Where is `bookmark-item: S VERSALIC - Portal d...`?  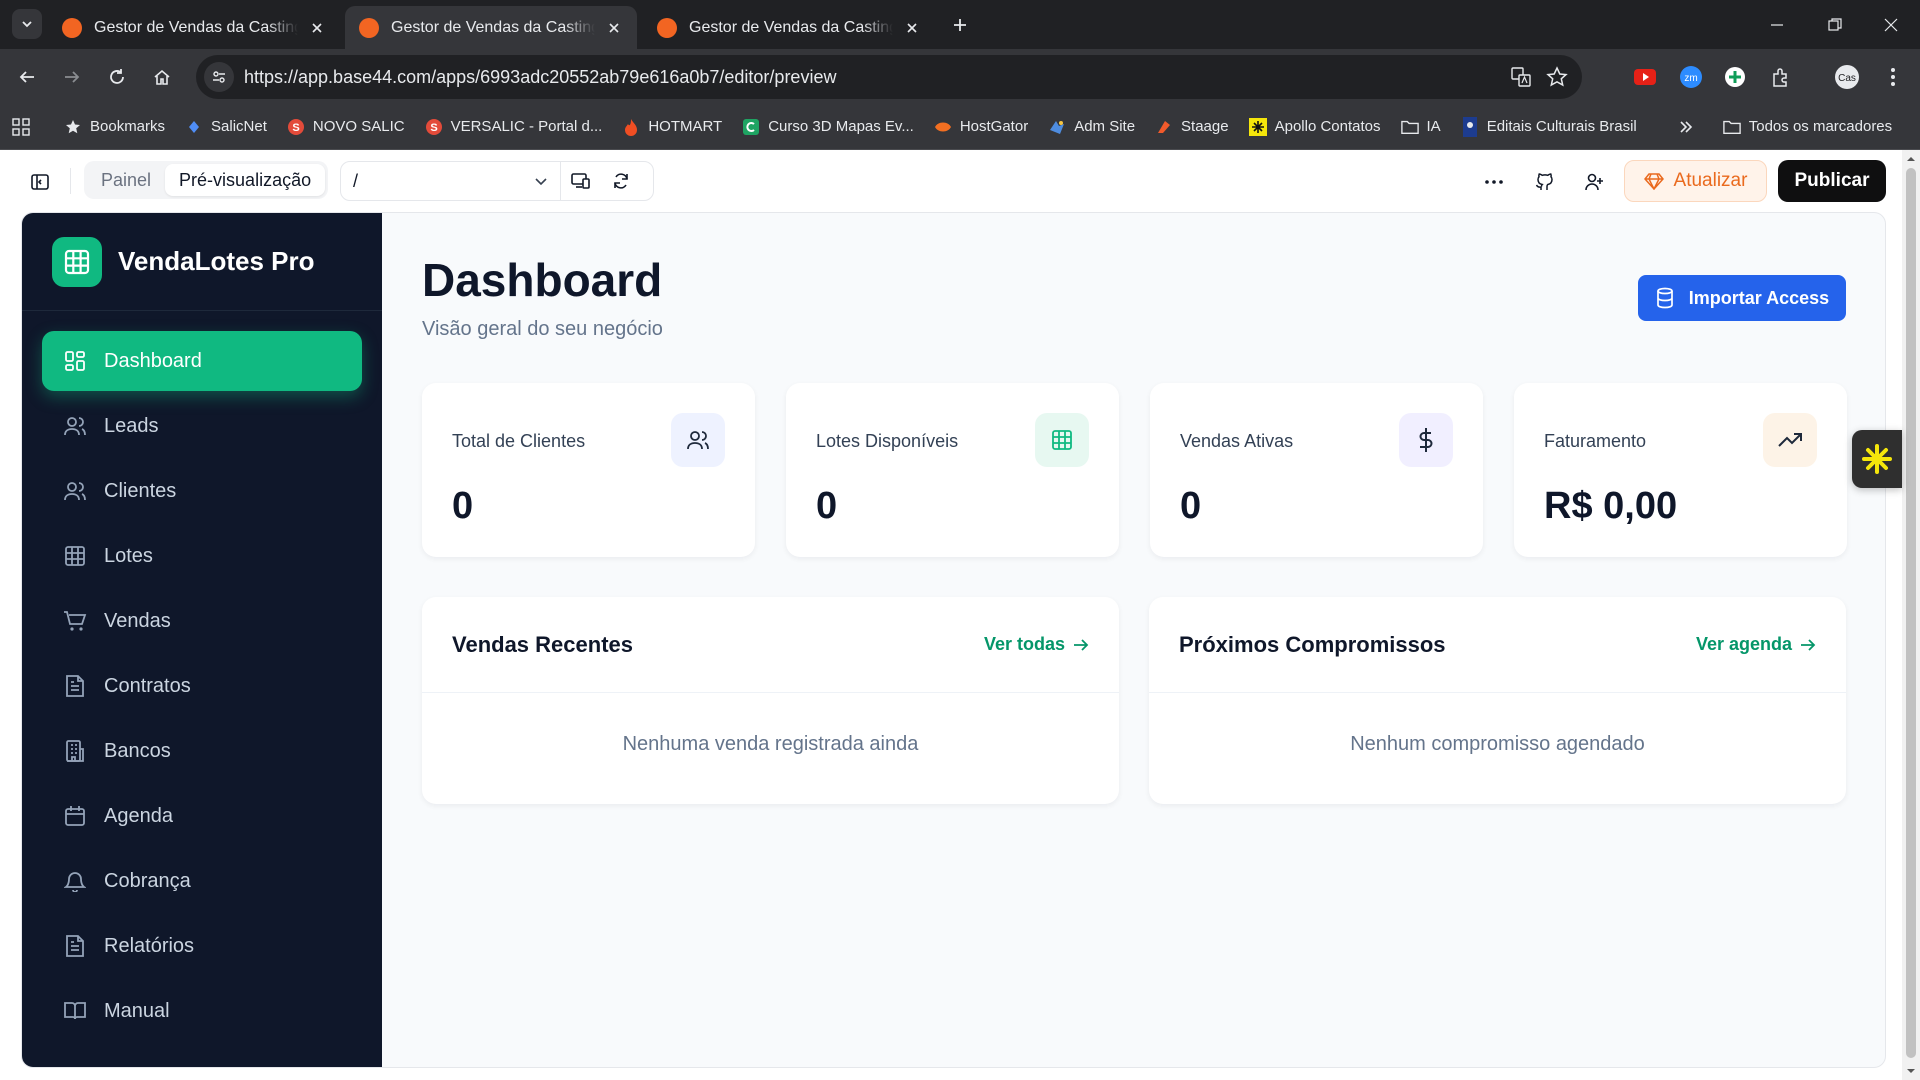
bookmark-item: S VERSALIC - Portal d... is located at coordinates (513, 127).